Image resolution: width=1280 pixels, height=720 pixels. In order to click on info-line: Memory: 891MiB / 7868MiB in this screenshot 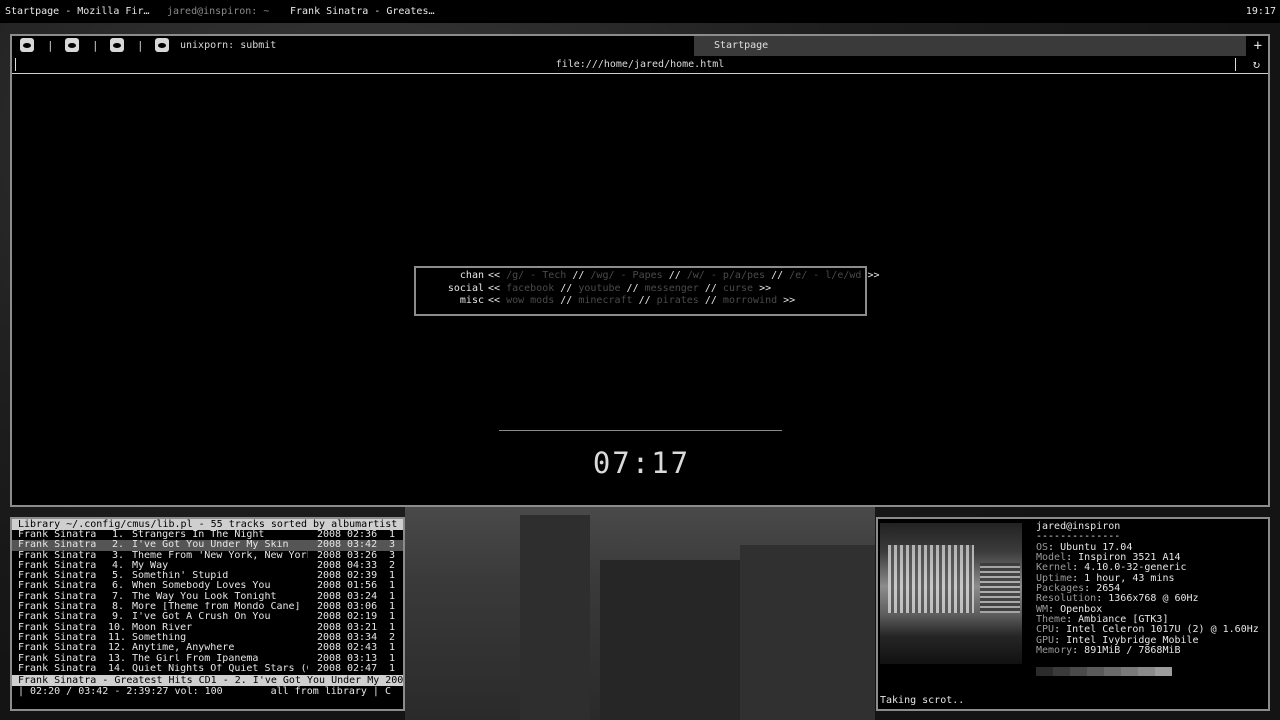, I will do `click(1108, 651)`.